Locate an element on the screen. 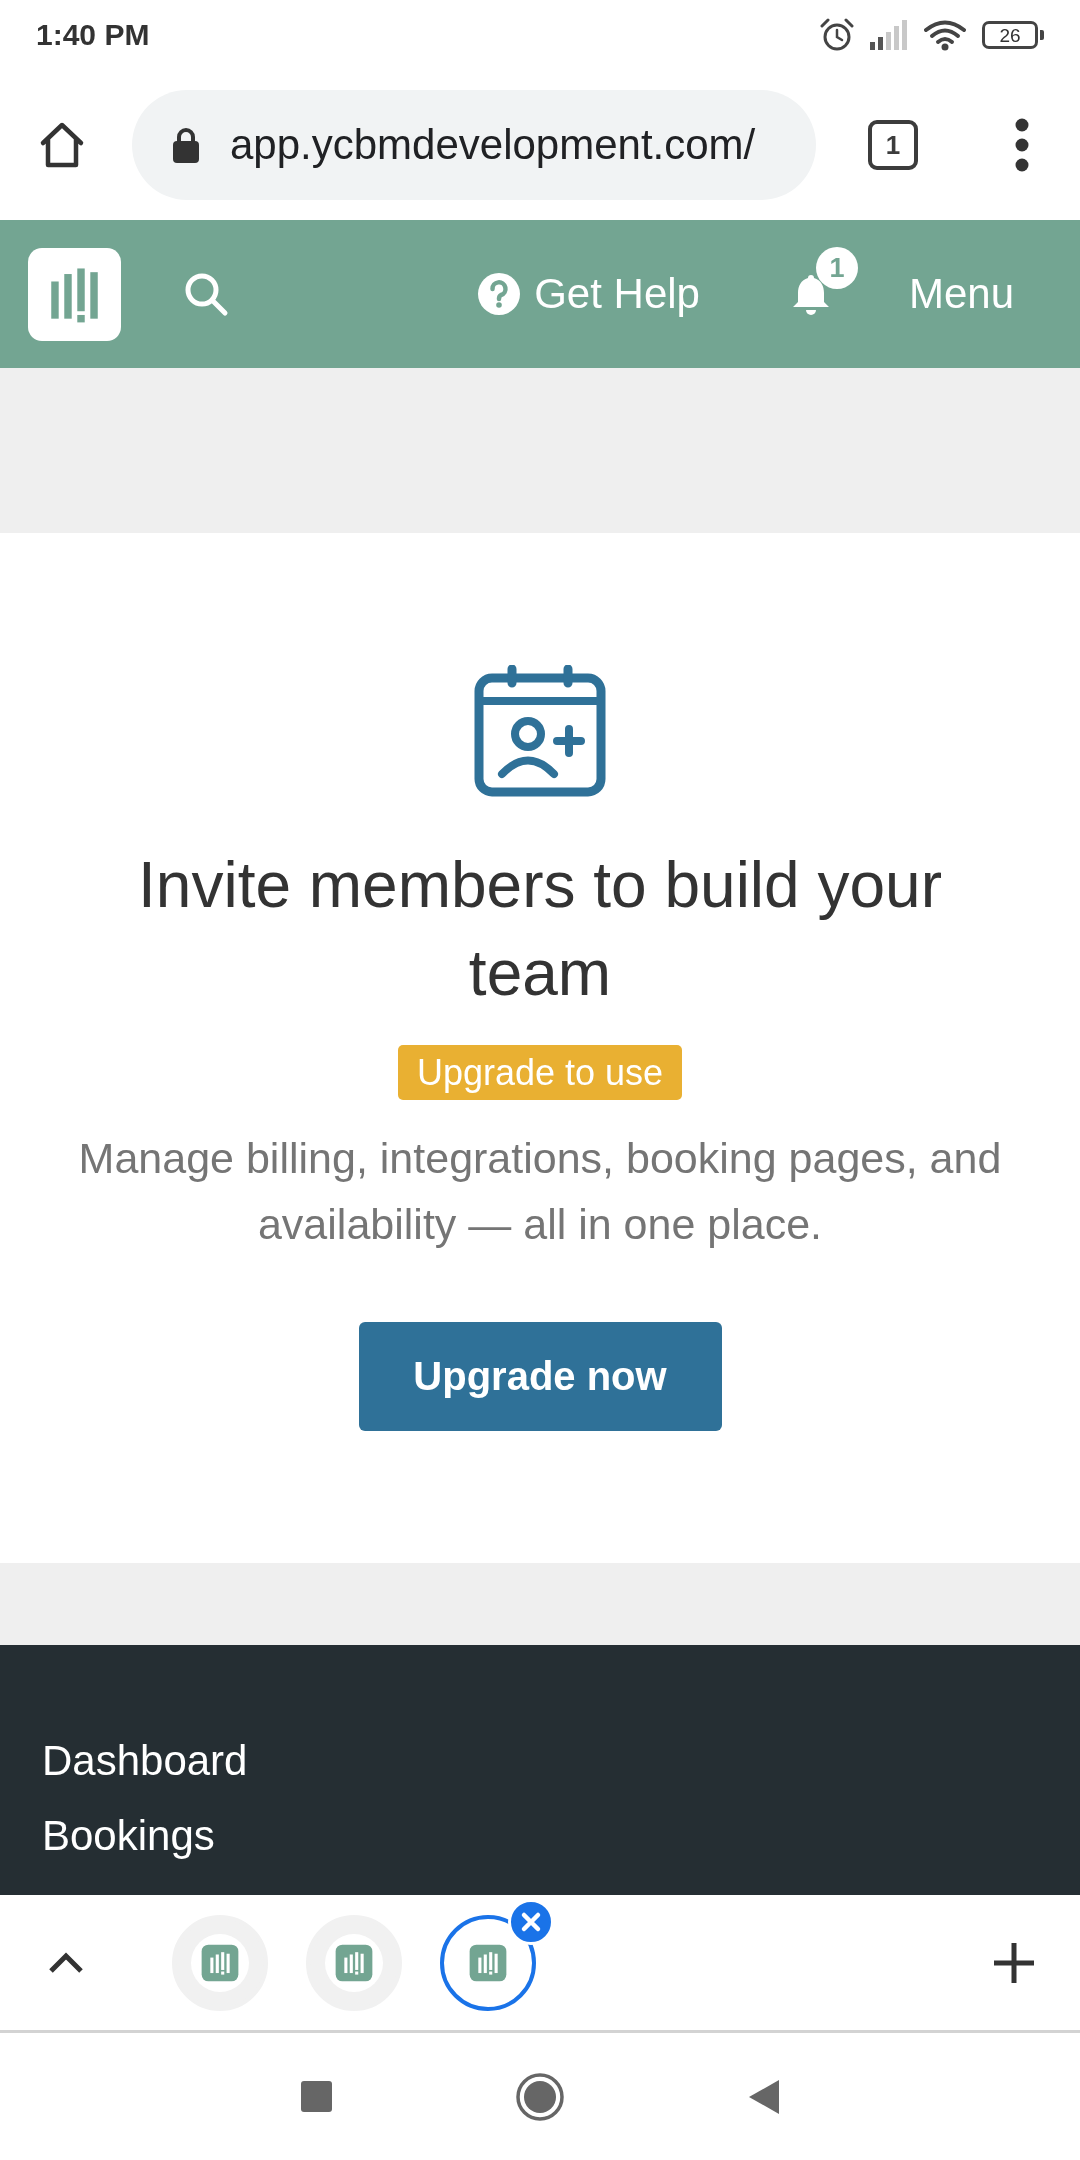  upgrade-badge: Upgrade to use is located at coordinates (540, 1072).